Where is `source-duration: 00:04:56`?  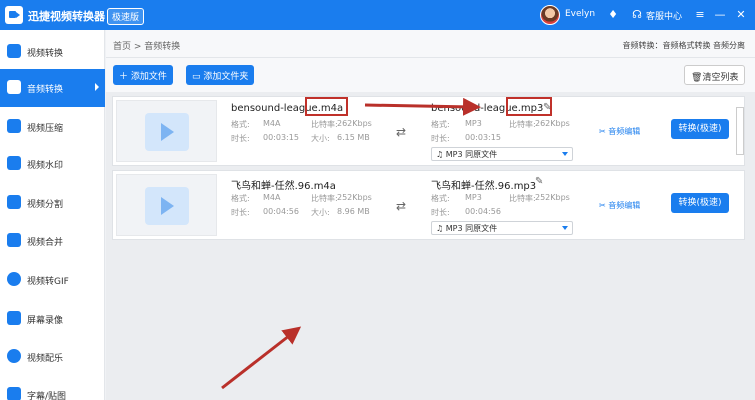
source-duration: 00:04:56 is located at coordinates (281, 211).